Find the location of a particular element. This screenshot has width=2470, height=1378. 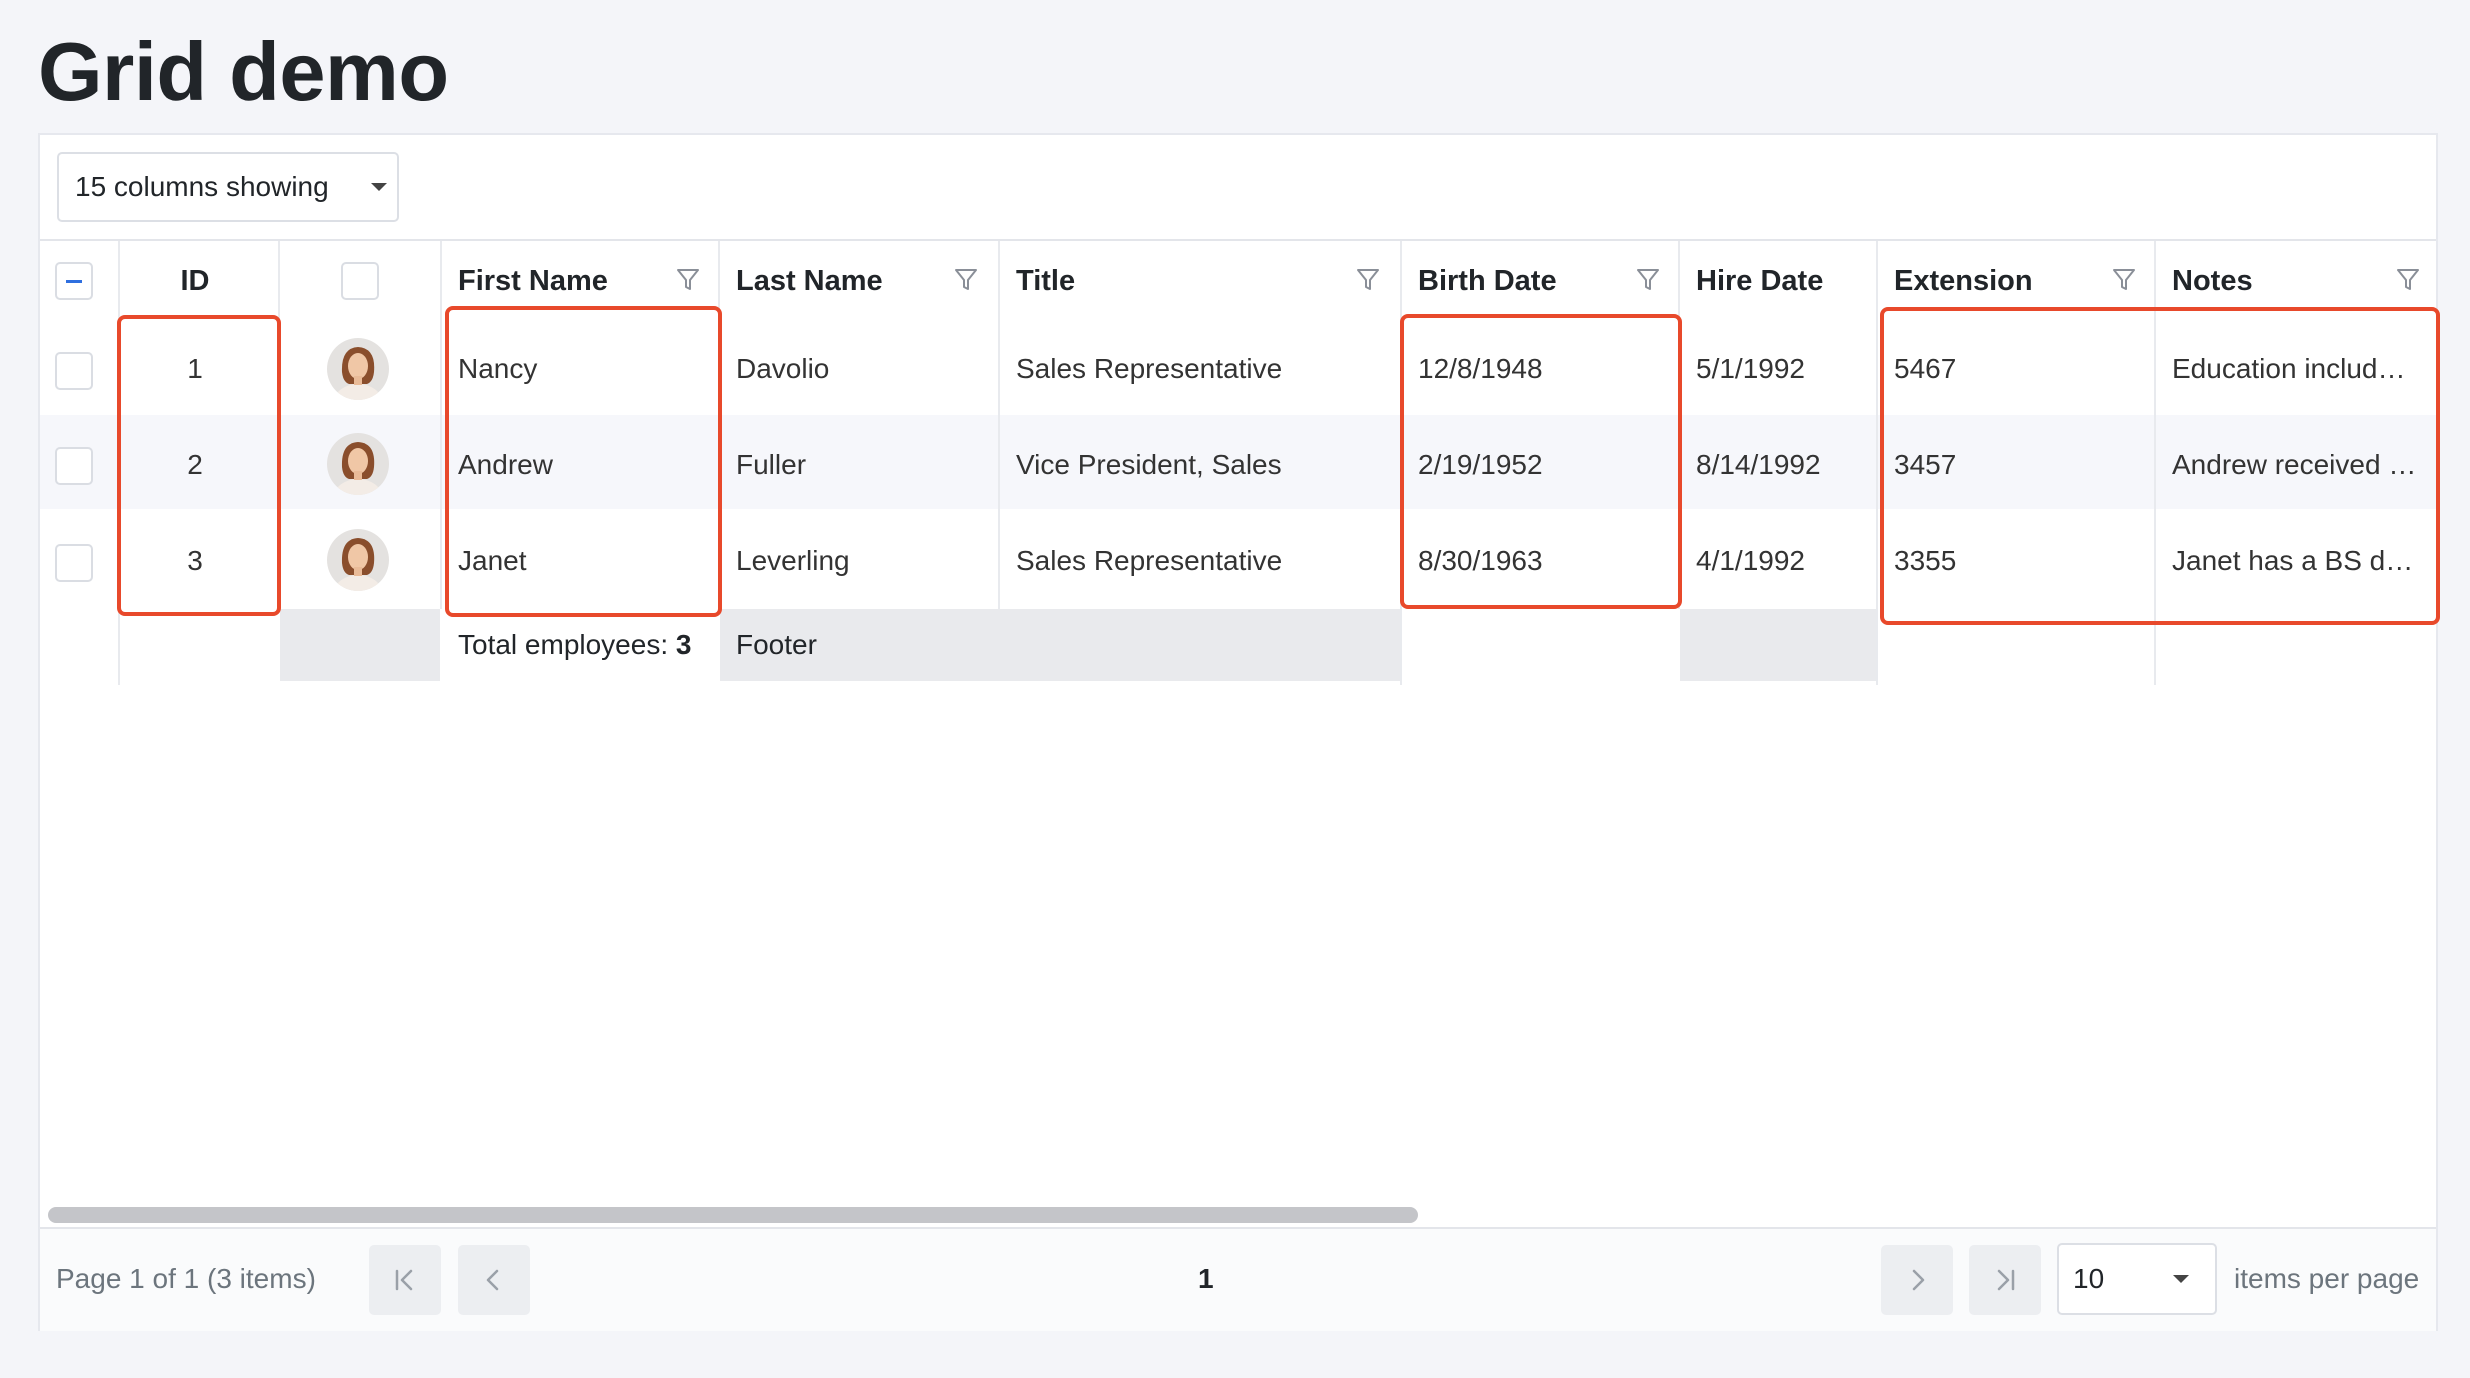

header-birth-date: Birth Date is located at coordinates (1540, 281).